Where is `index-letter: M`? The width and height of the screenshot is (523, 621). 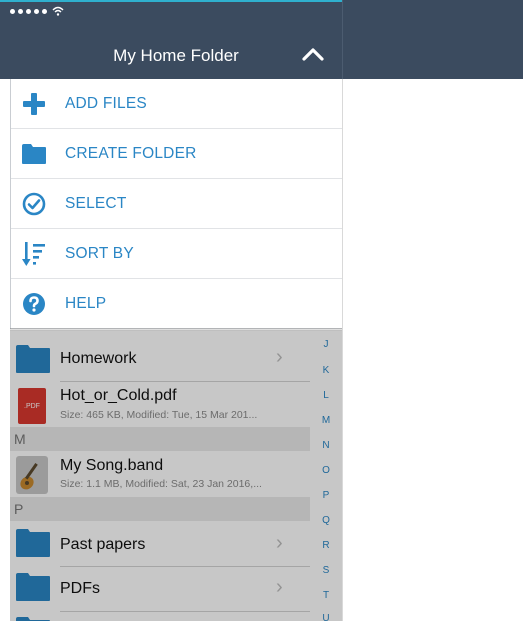
index-letter: M is located at coordinates (326, 420).